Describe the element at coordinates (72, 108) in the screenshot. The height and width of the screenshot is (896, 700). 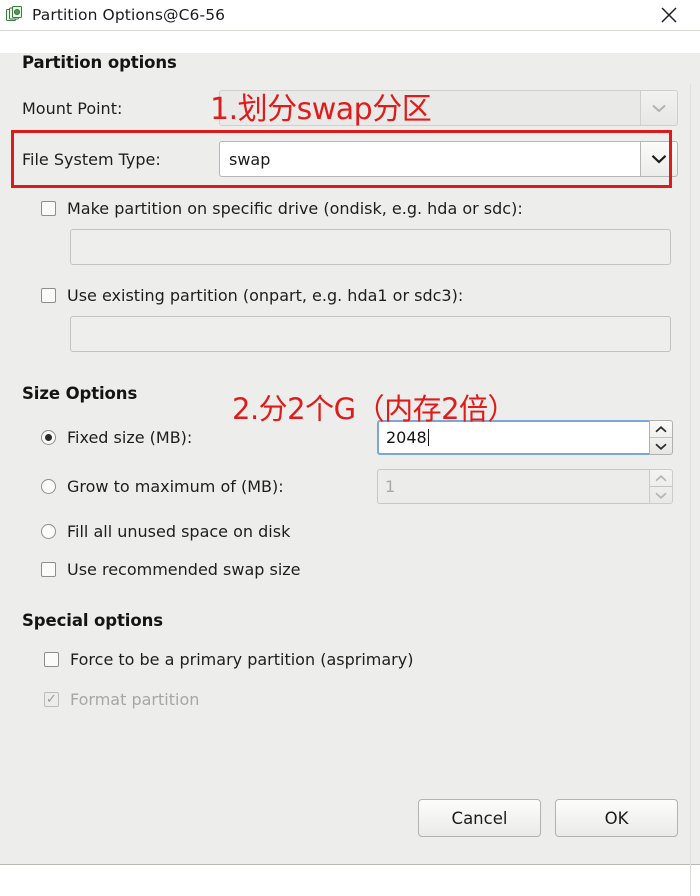
I see `mount-point-label: Mount Point:` at that location.